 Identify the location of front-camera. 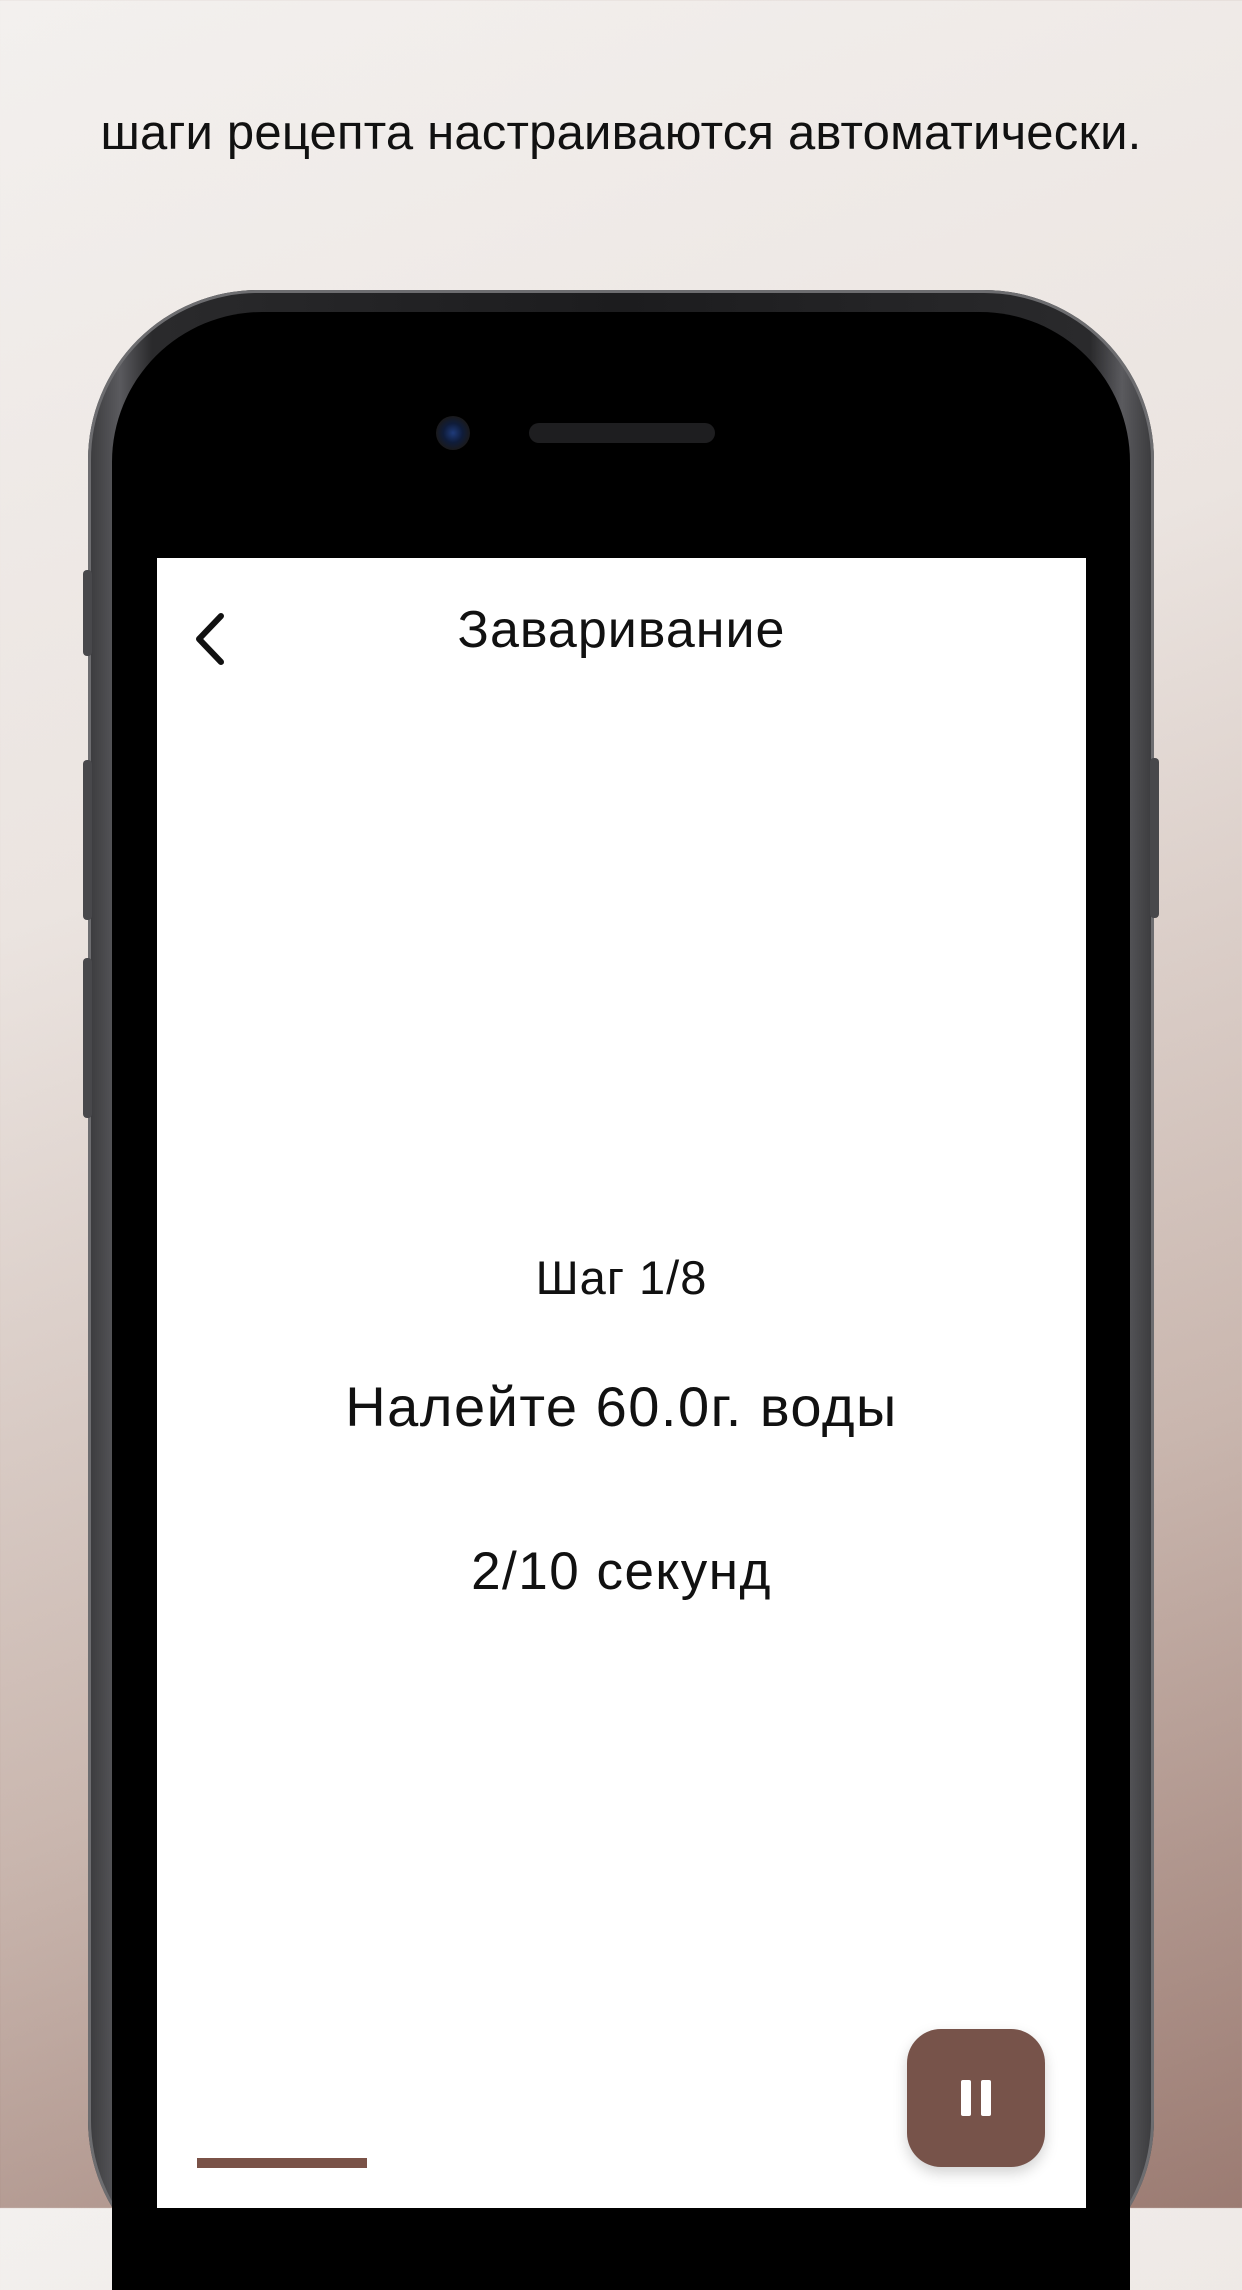
(453, 433).